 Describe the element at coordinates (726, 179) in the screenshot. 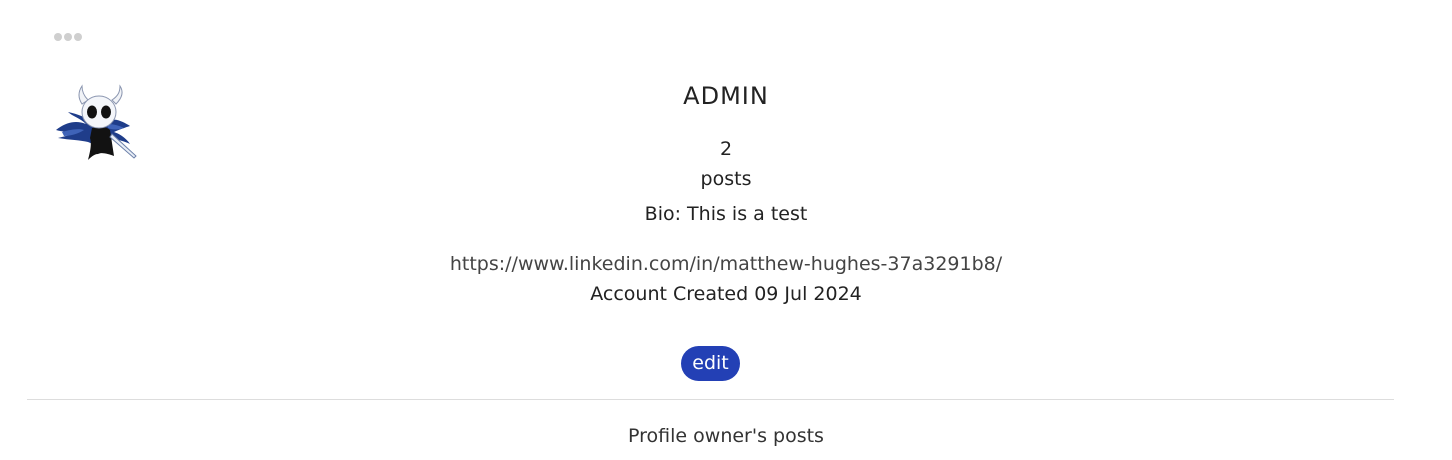

I see `post-count-label: posts` at that location.